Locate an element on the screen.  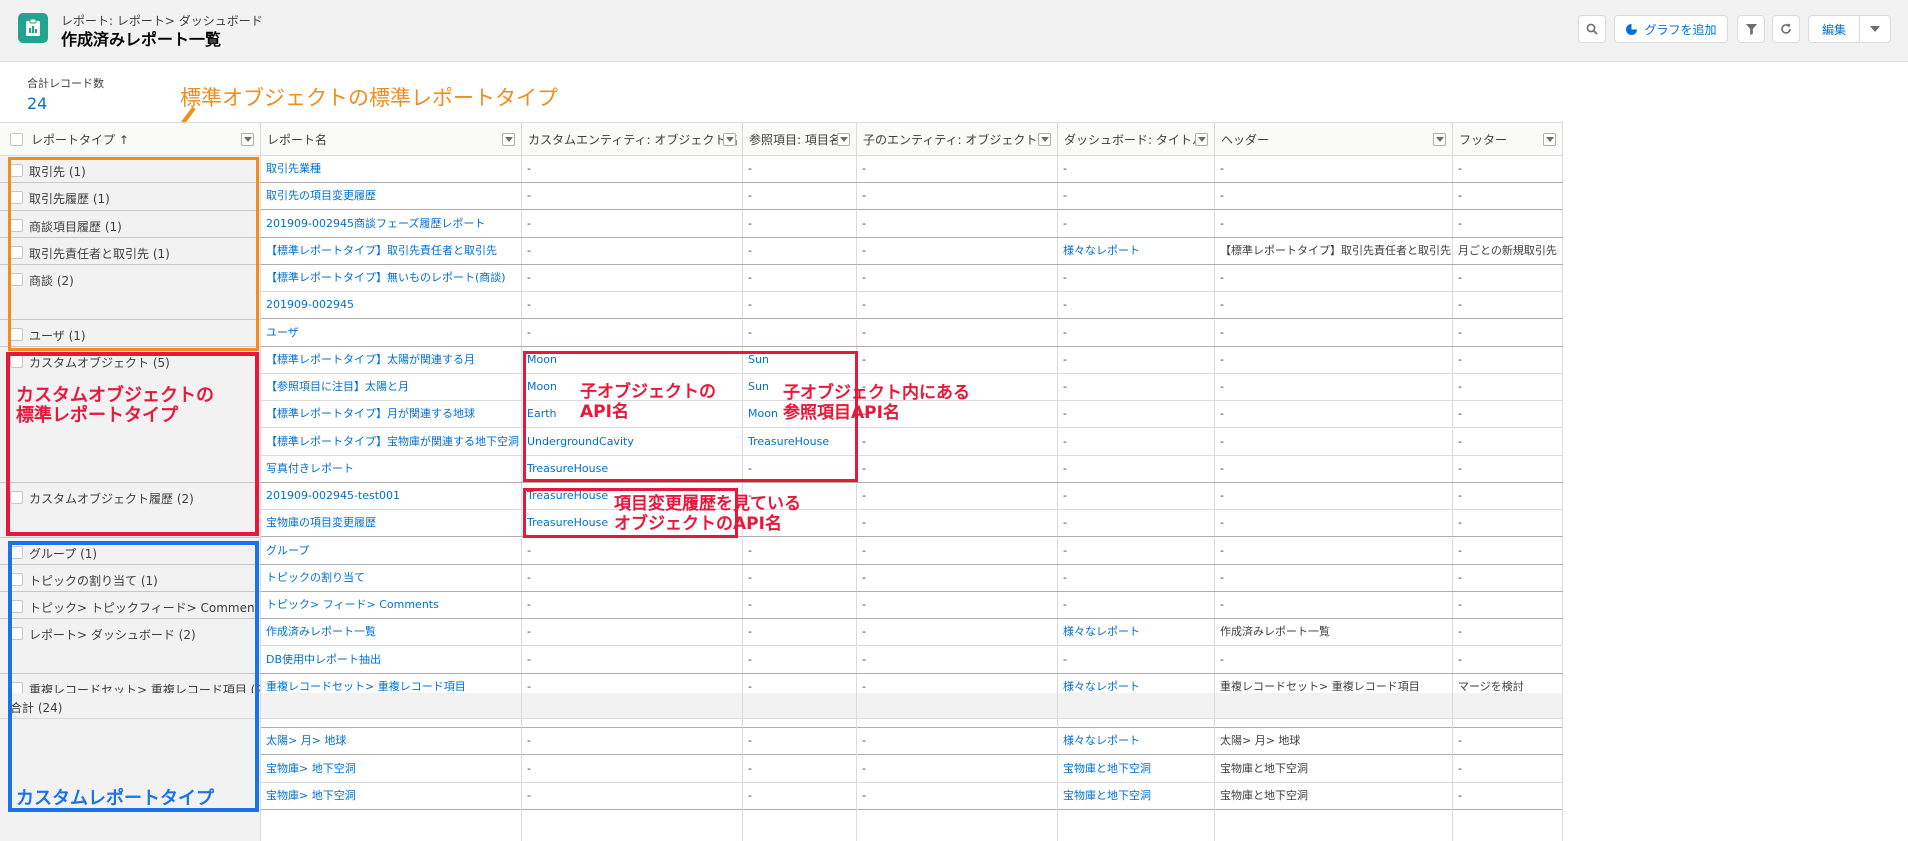
group-cell: ユーザ (1) is located at coordinates (130, 333).